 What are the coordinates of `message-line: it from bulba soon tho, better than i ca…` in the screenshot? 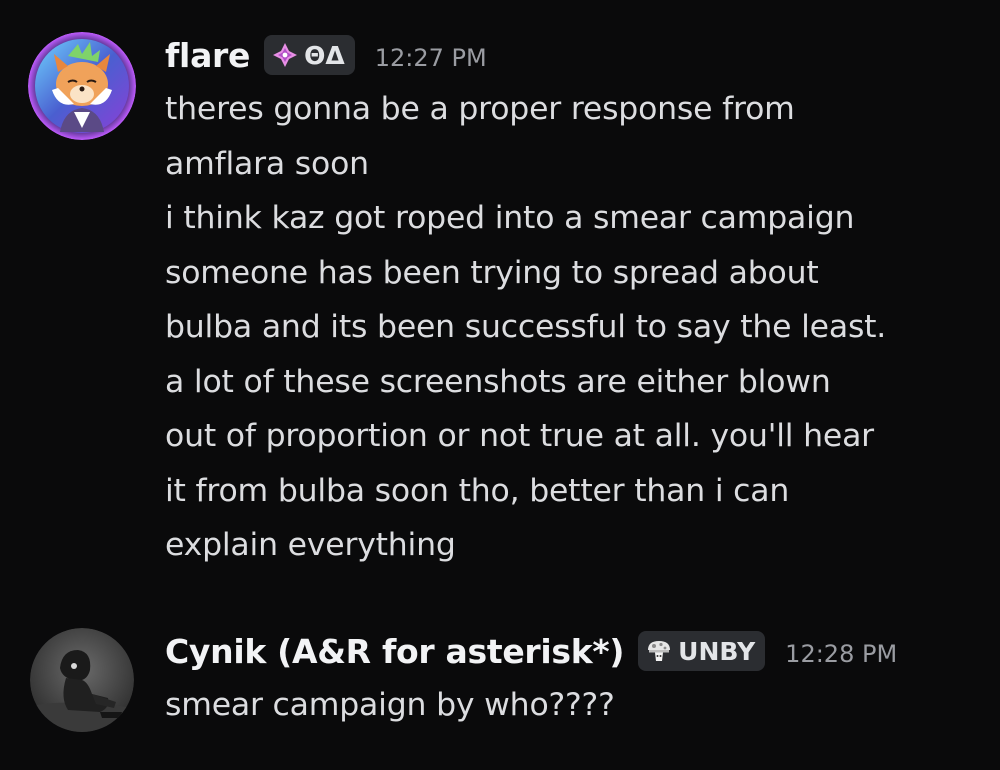 It's located at (477, 490).